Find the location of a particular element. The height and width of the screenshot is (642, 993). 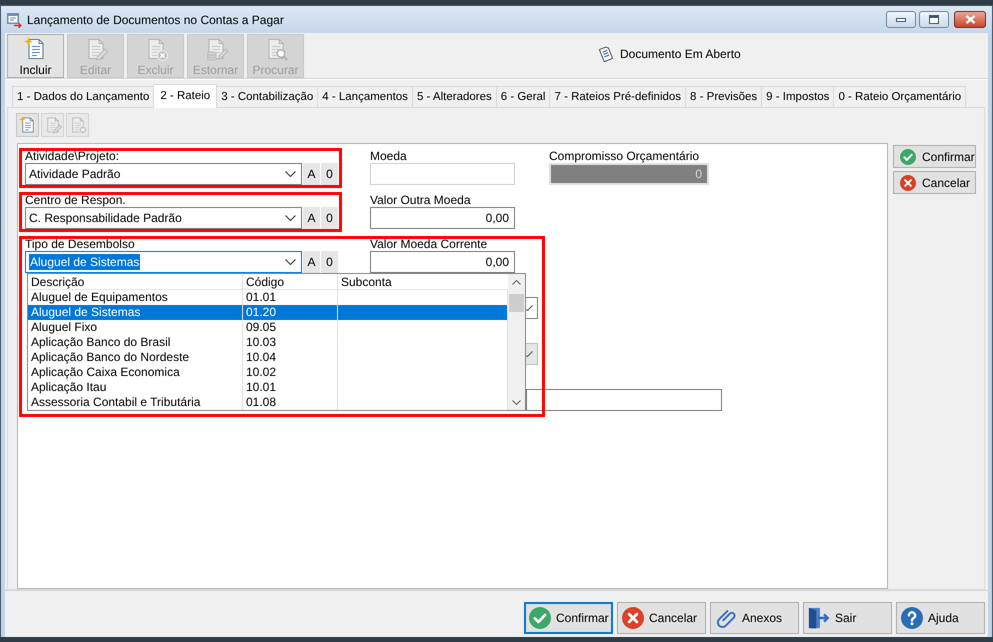

list-cell: Assessoria Contabil e Tributária is located at coordinates (135, 402).